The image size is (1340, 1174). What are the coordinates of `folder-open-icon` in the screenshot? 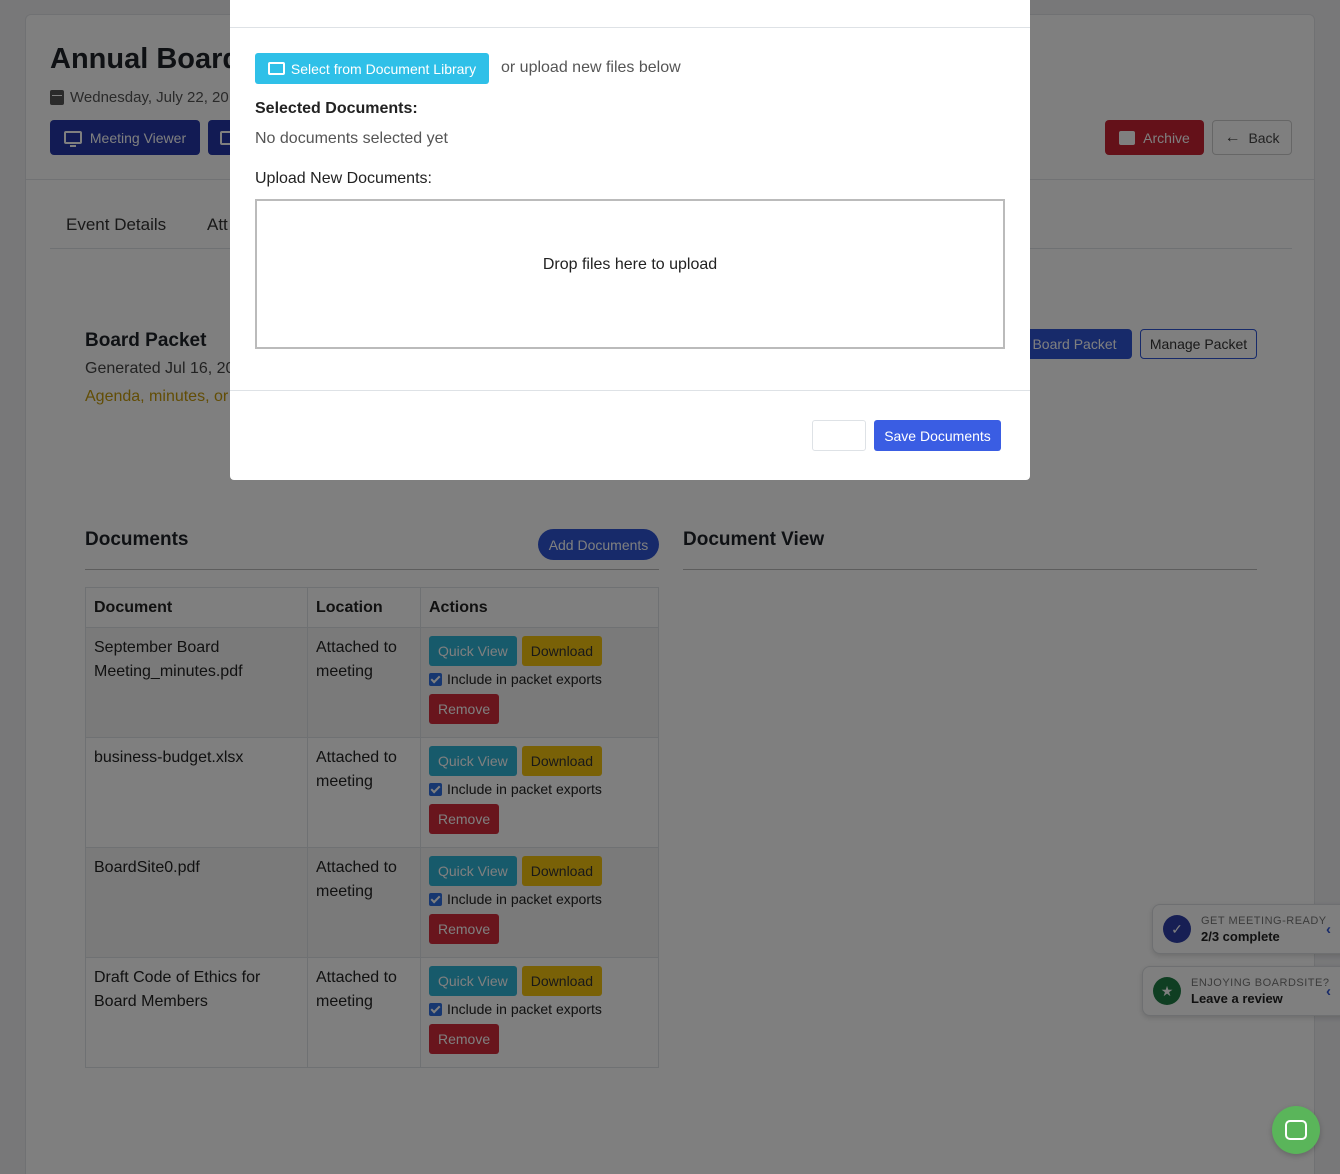 It's located at (276, 68).